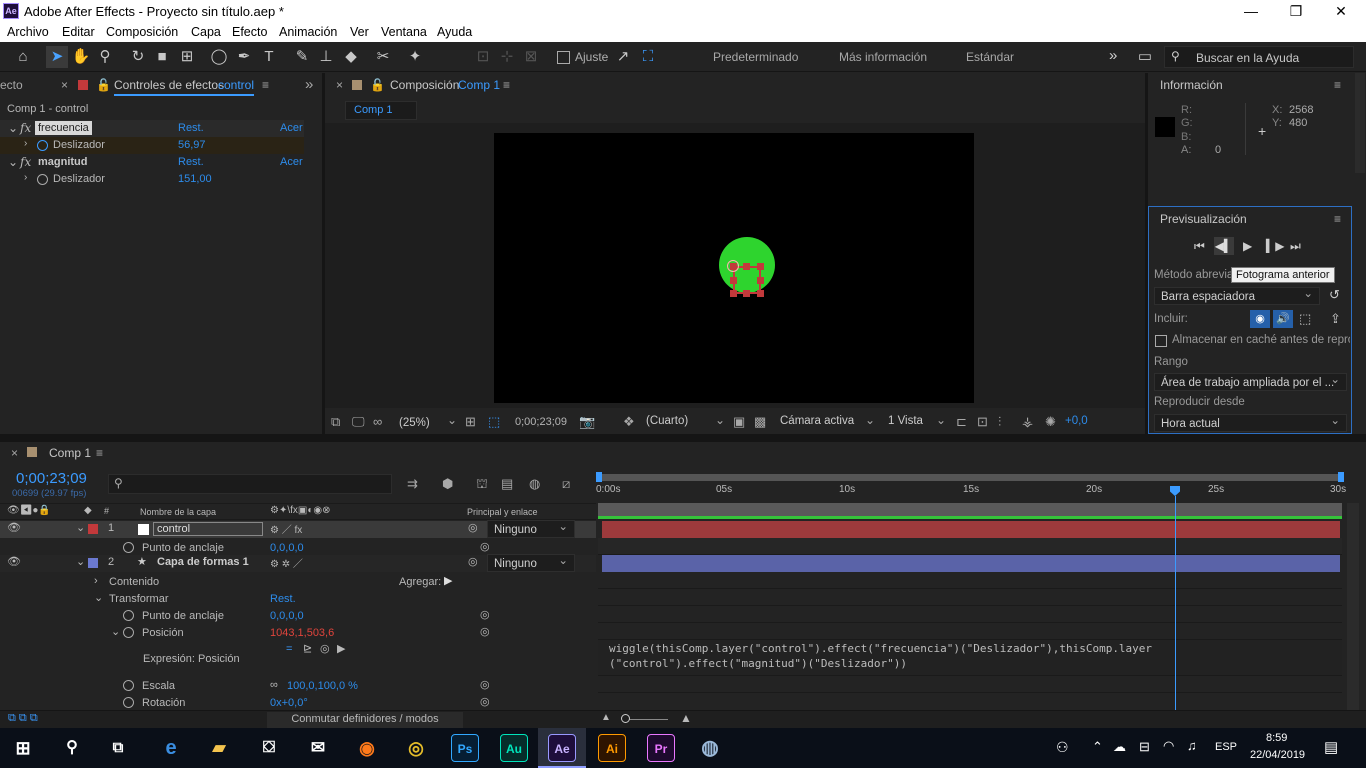  Describe the element at coordinates (1260, 319) in the screenshot. I see `eye-icon: ◉` at that location.